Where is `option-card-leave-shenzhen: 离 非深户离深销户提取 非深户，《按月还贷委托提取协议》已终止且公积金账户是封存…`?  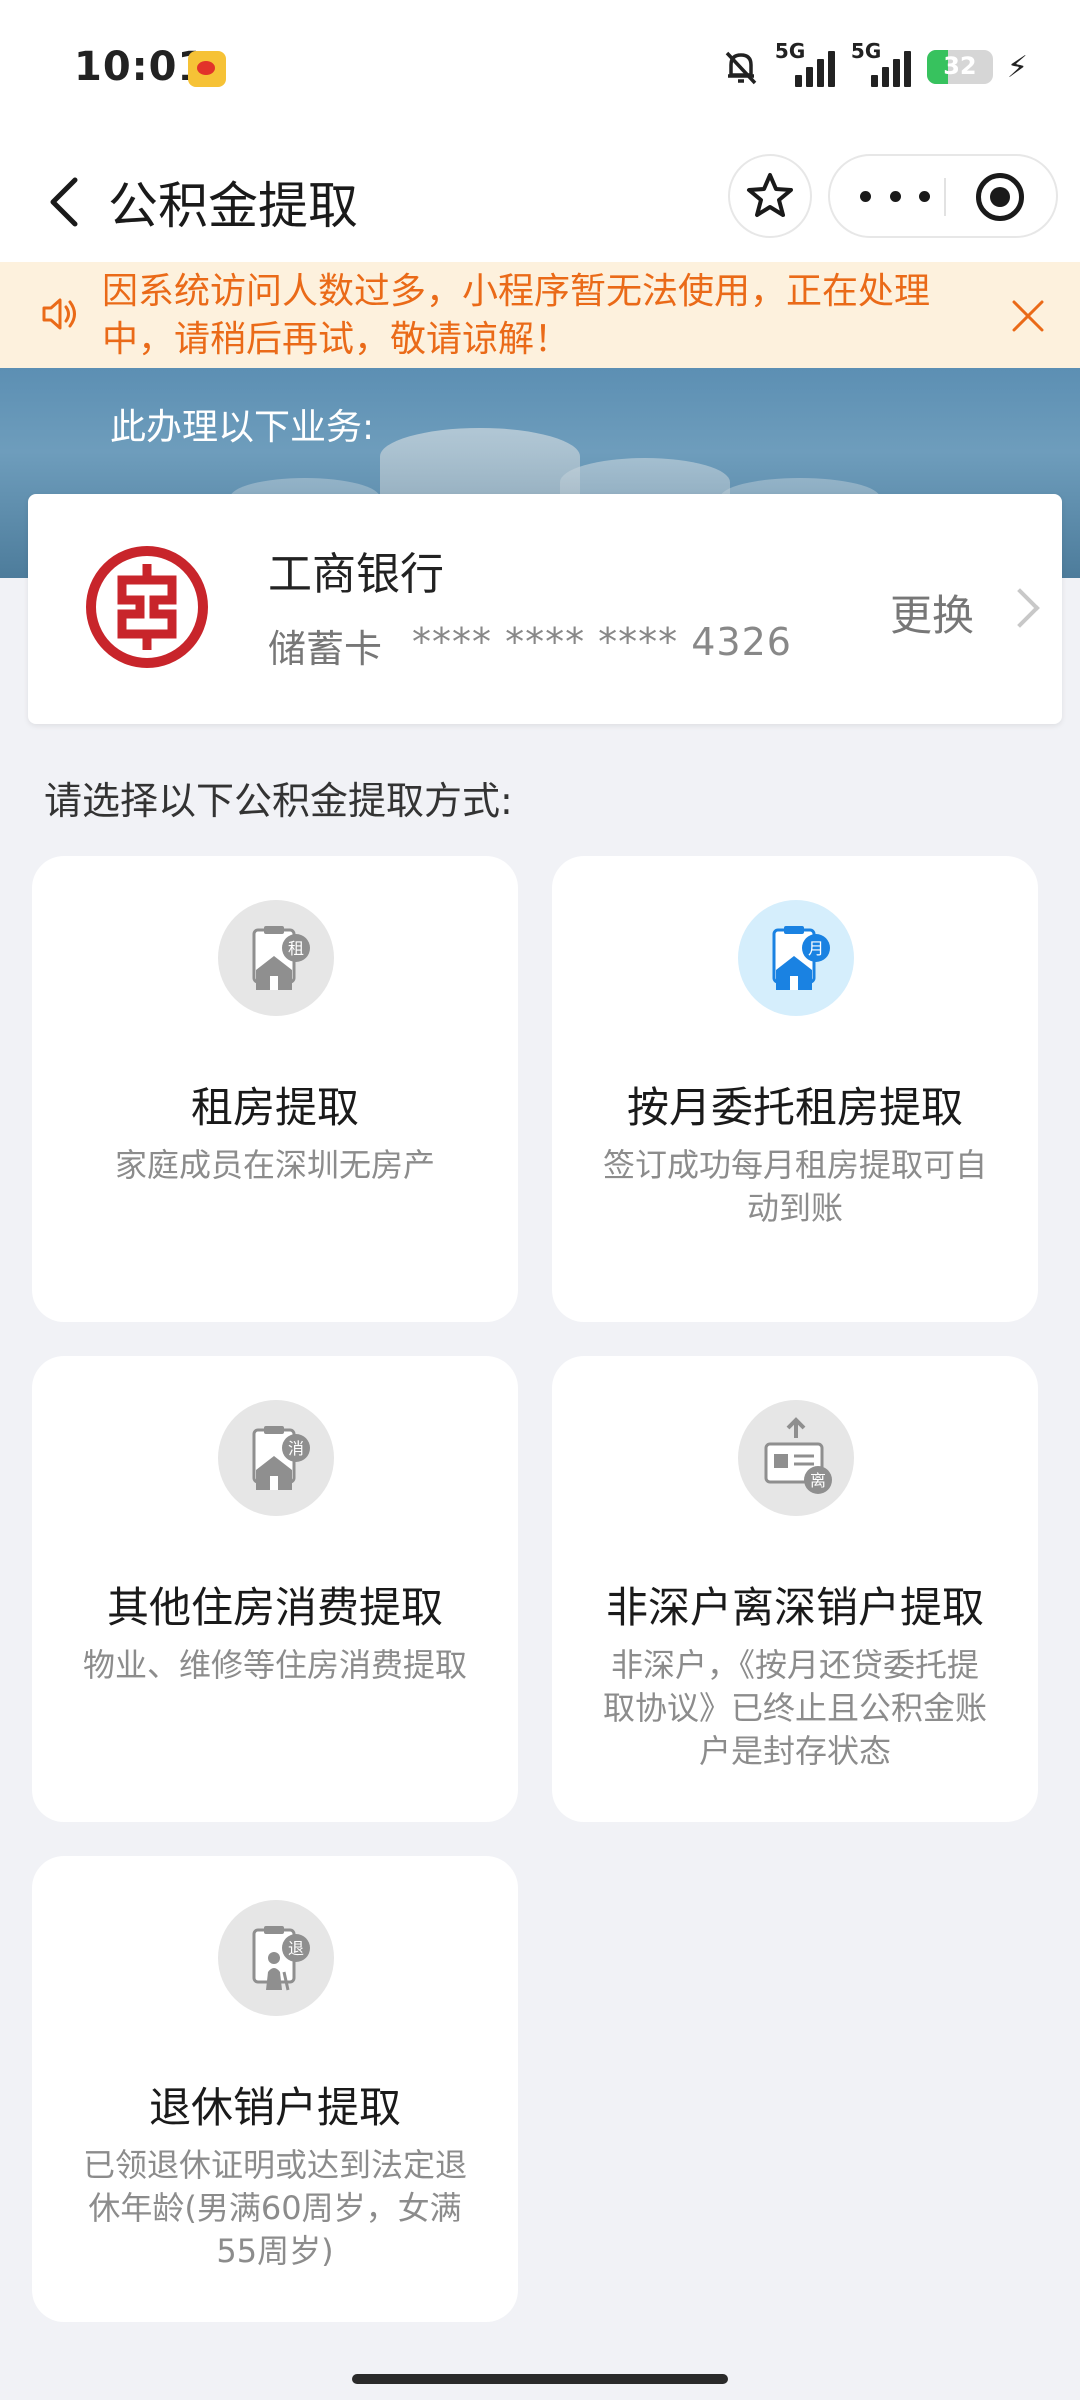
option-card-leave-shenzhen: 离 非深户离深销户提取 非深户，《按月还贷委托提取协议》已终止且公积金账户是封存… is located at coordinates (795, 1589).